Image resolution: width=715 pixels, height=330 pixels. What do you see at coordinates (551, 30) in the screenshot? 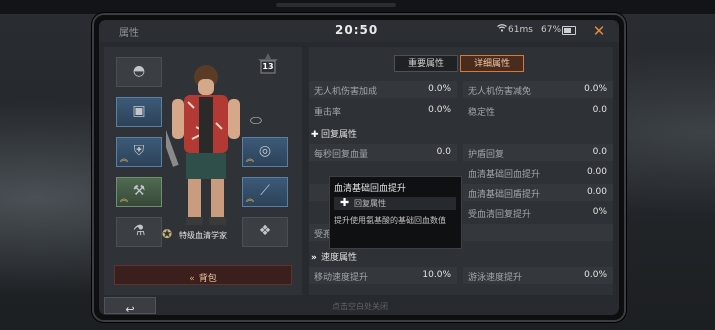
I see `battery-percent: 67%` at bounding box center [551, 30].